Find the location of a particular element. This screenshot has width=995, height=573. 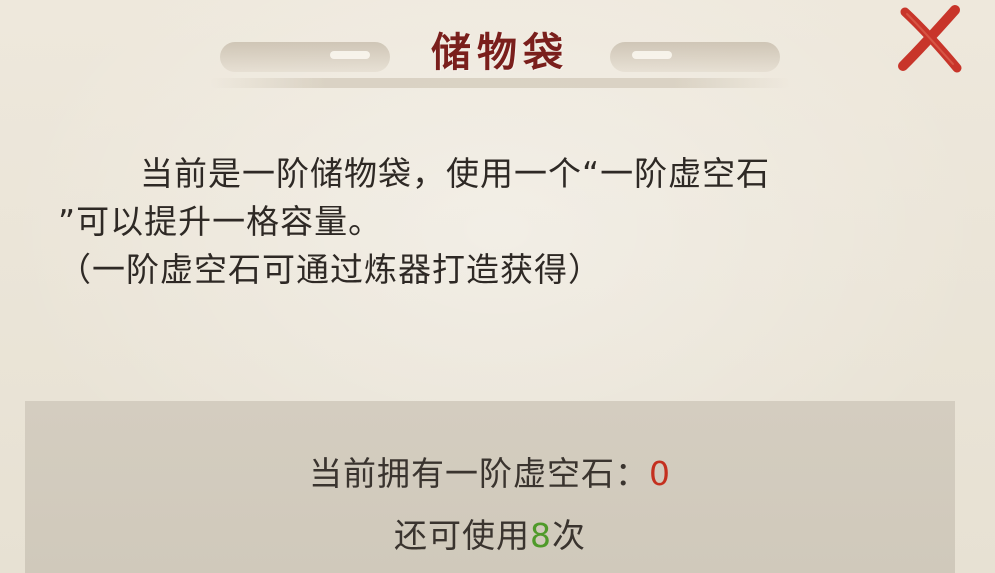

remaining-uses-suffix: 次 is located at coordinates (569, 535).